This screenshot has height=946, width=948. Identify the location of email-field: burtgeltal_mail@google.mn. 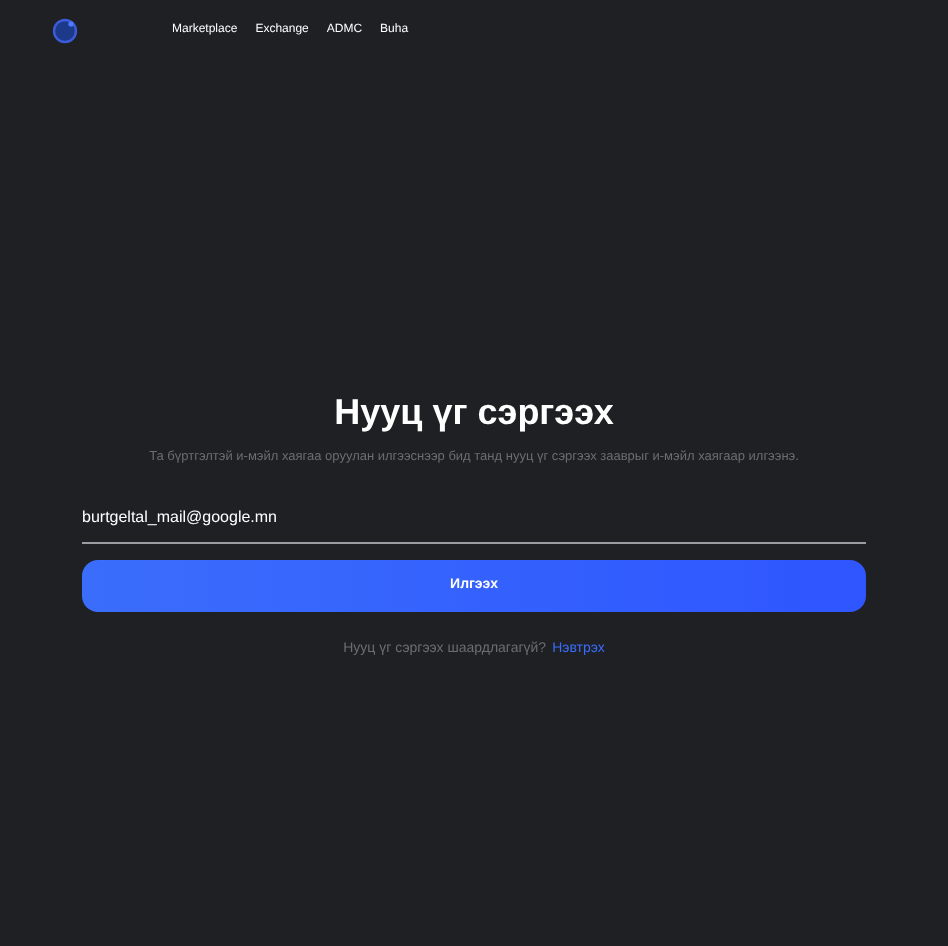
(474, 524).